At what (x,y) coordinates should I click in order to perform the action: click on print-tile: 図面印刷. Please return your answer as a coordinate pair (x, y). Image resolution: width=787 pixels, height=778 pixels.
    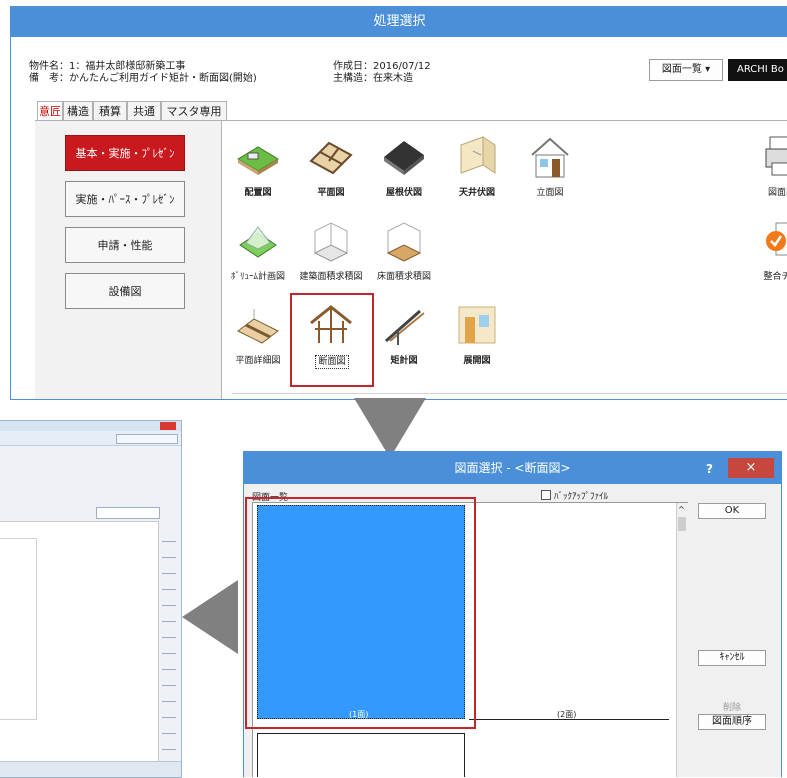
    Looking at the image, I should click on (769, 168).